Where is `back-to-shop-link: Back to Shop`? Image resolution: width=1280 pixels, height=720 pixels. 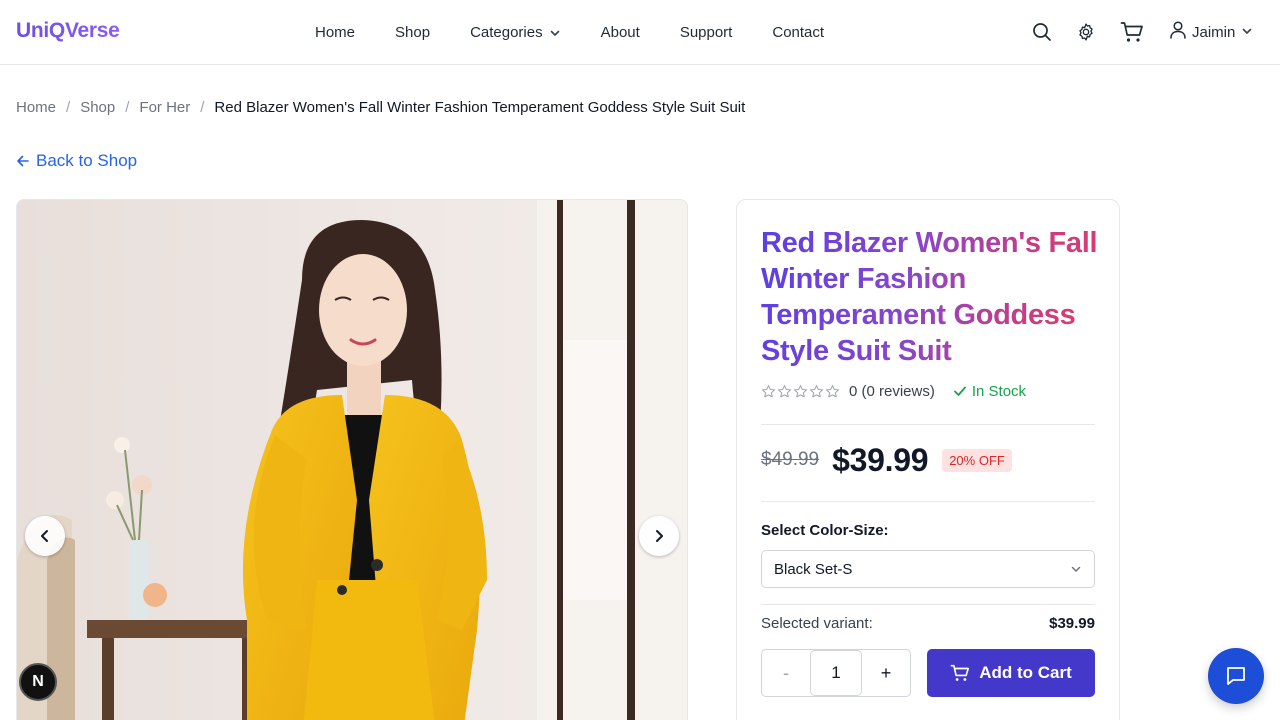
back-to-shop-link: Back to Shop is located at coordinates (76, 161).